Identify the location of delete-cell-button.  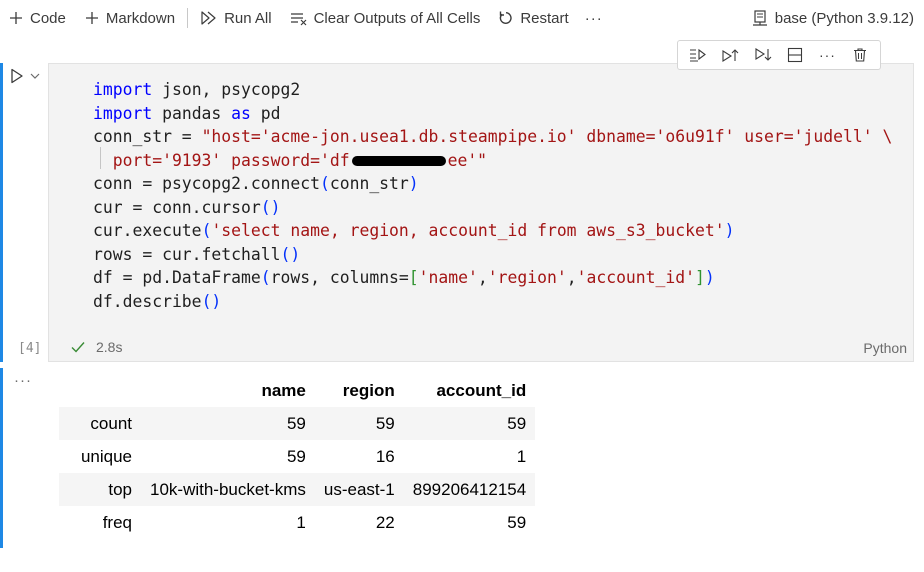
(860, 55).